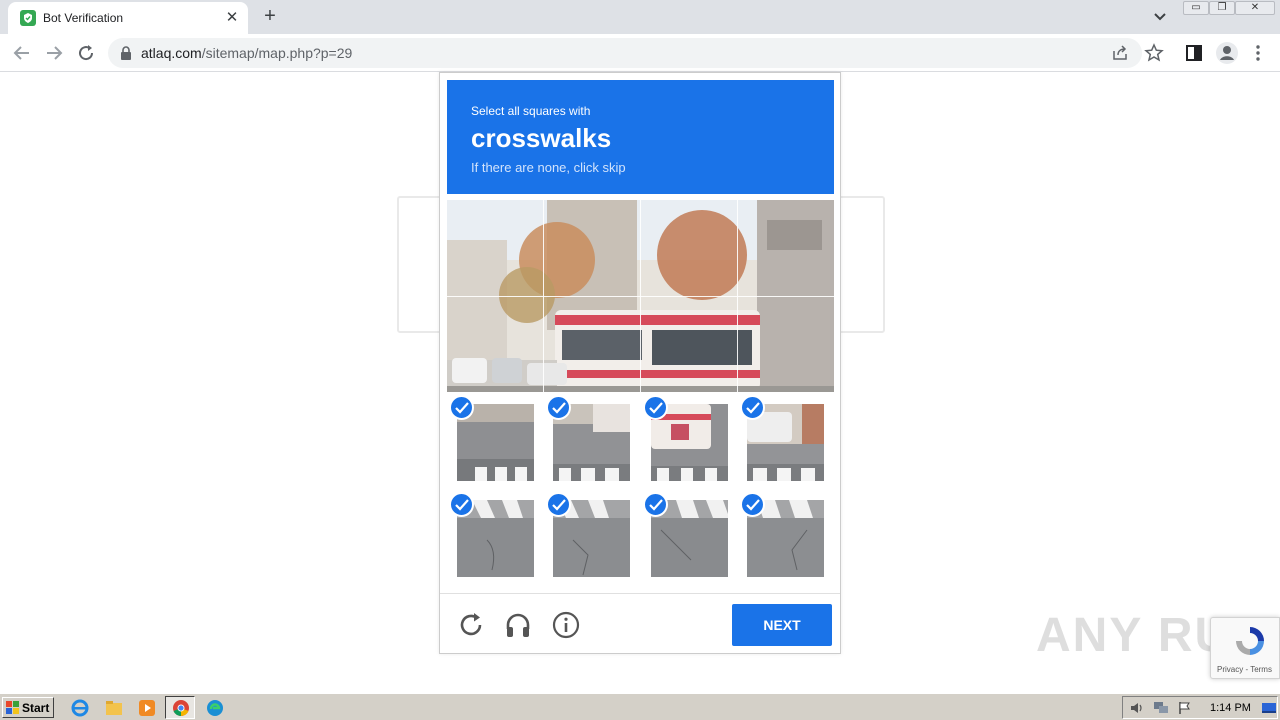 This screenshot has height=720, width=1280. Describe the element at coordinates (1154, 53) in the screenshot. I see `bookmark-star-icon` at that location.